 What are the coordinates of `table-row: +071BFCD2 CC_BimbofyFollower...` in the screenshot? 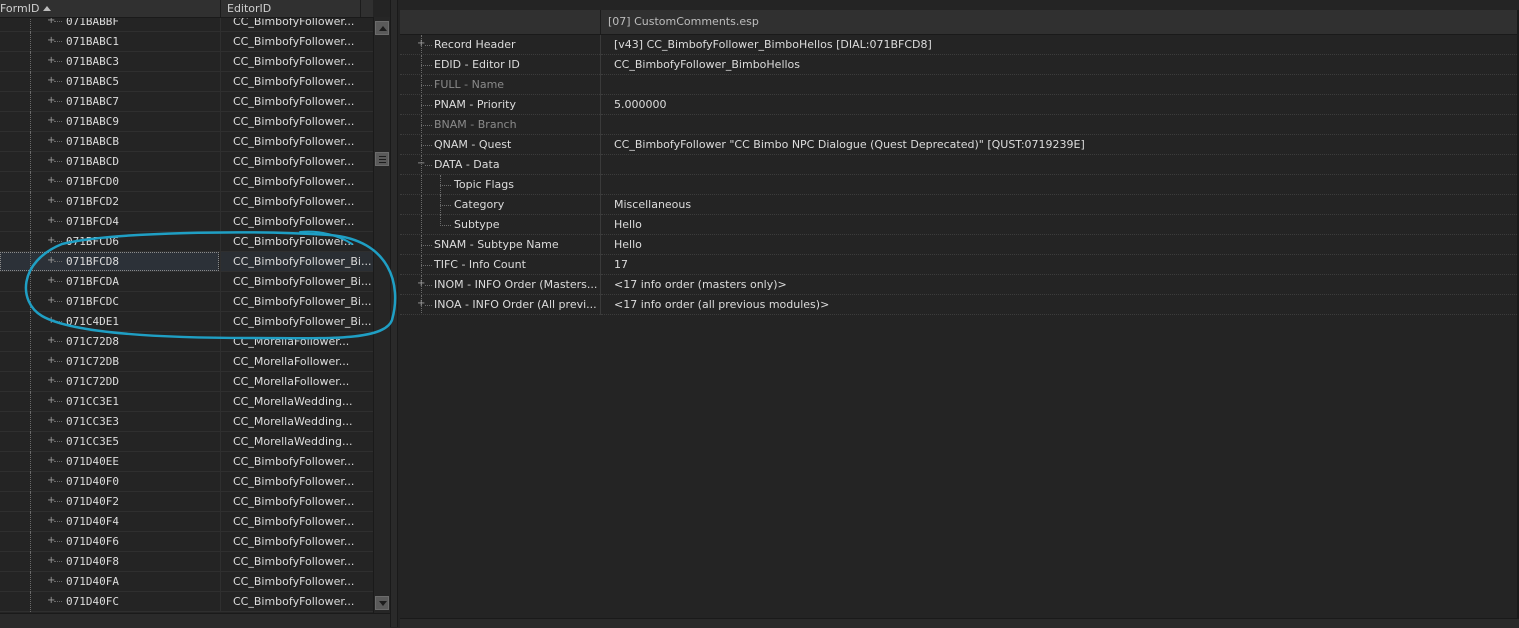 It's located at (186, 202).